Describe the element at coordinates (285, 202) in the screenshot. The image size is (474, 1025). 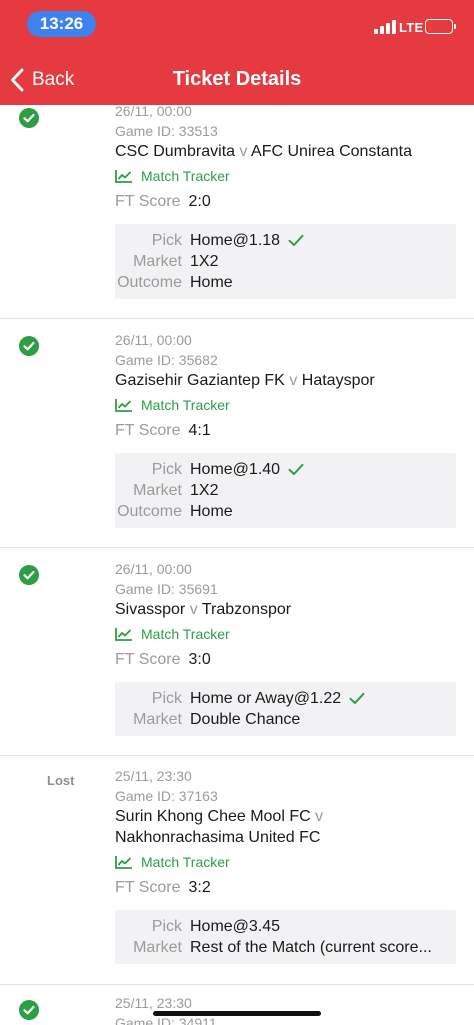
I see `ft-score: FT Score 2:0` at that location.